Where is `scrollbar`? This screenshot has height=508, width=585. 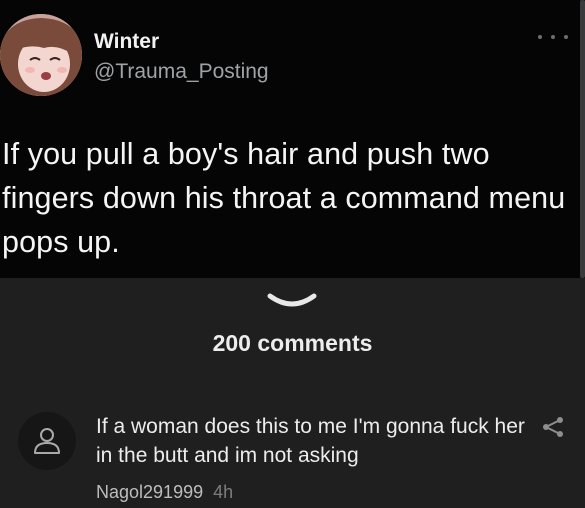
scrollbar is located at coordinates (582, 139).